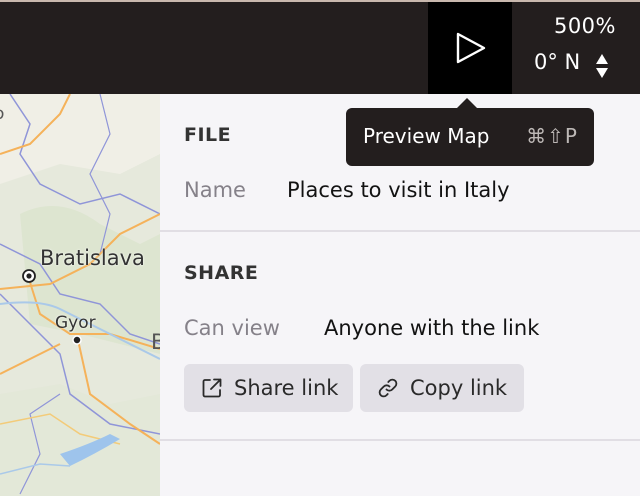  Describe the element at coordinates (212, 388) in the screenshot. I see `external-link-icon` at that location.